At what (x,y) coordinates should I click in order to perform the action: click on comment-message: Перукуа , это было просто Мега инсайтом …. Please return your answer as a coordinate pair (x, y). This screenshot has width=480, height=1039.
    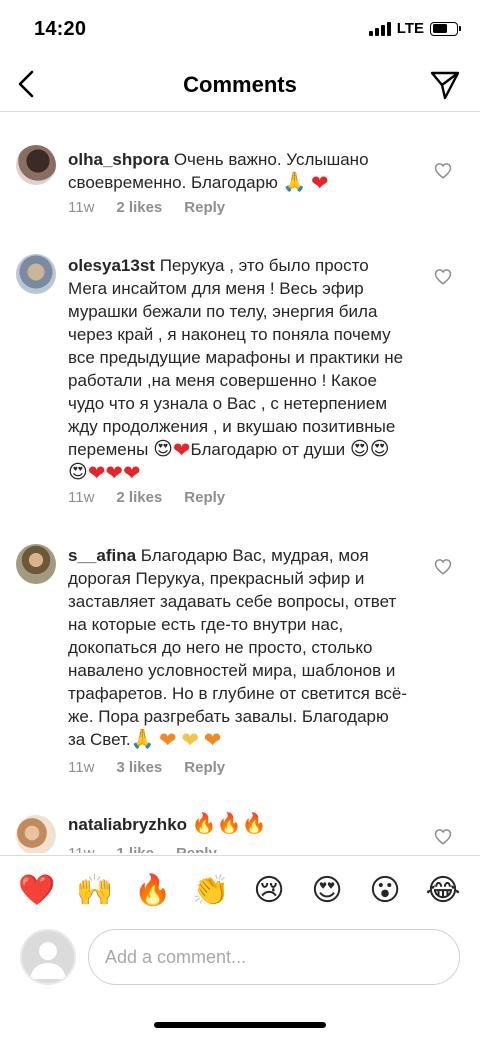
    Looking at the image, I should click on (236, 357).